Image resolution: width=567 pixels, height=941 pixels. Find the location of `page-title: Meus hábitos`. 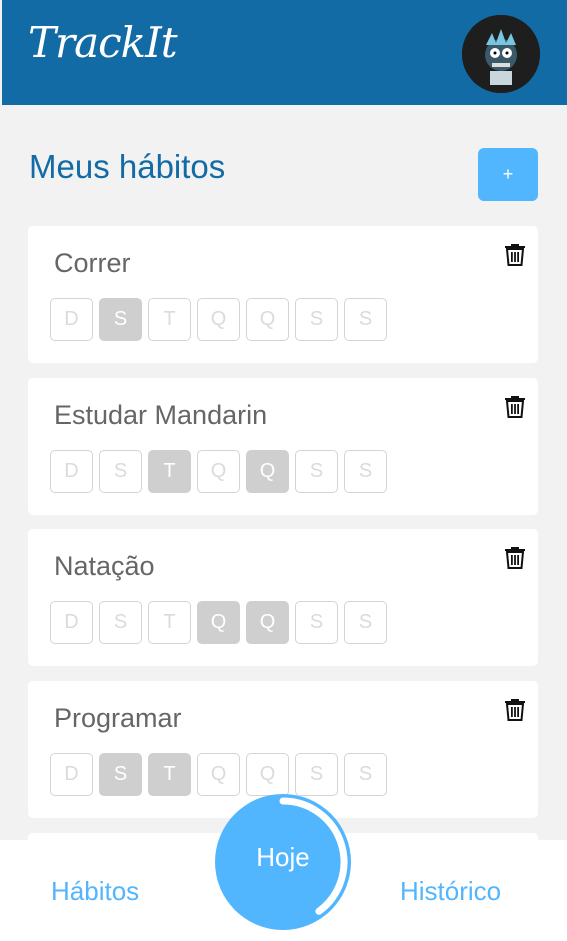

page-title: Meus hábitos is located at coordinates (127, 166).